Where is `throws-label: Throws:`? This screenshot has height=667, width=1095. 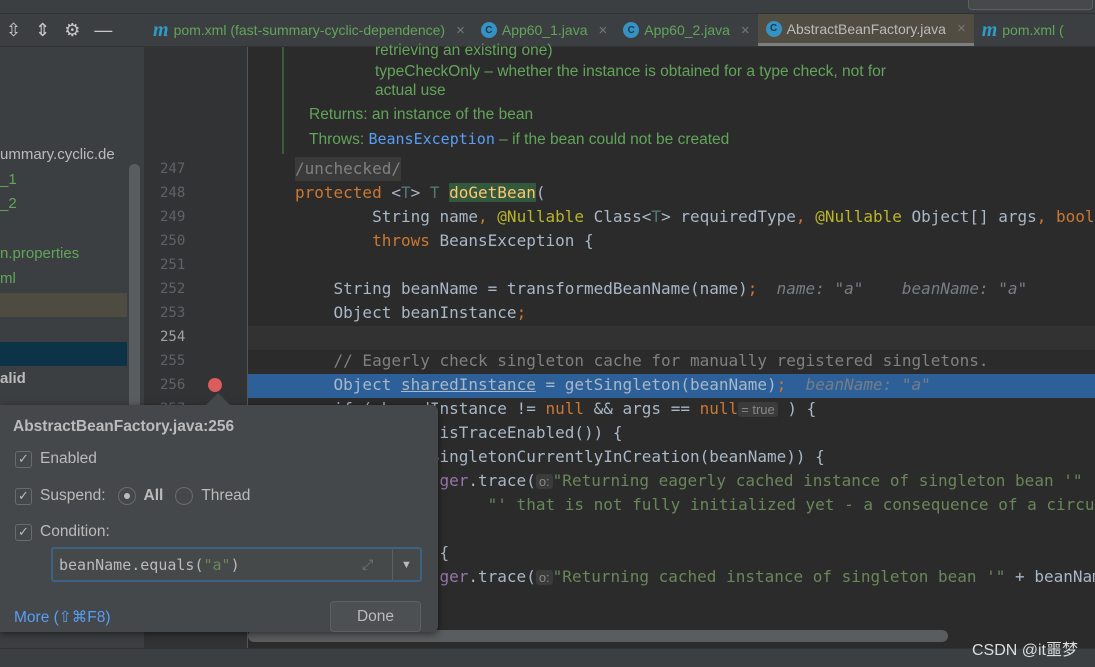
throws-label: Throws: is located at coordinates (337, 139).